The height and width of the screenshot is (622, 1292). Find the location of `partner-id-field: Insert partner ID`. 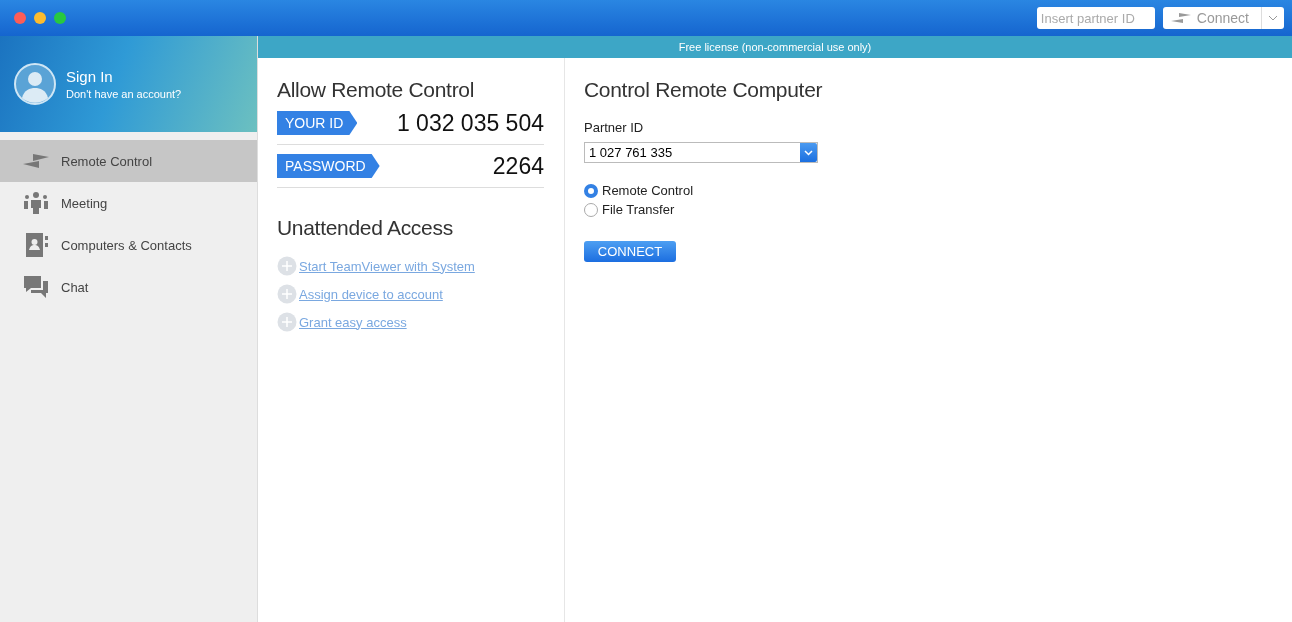

partner-id-field: Insert partner ID is located at coordinates (1095, 18).